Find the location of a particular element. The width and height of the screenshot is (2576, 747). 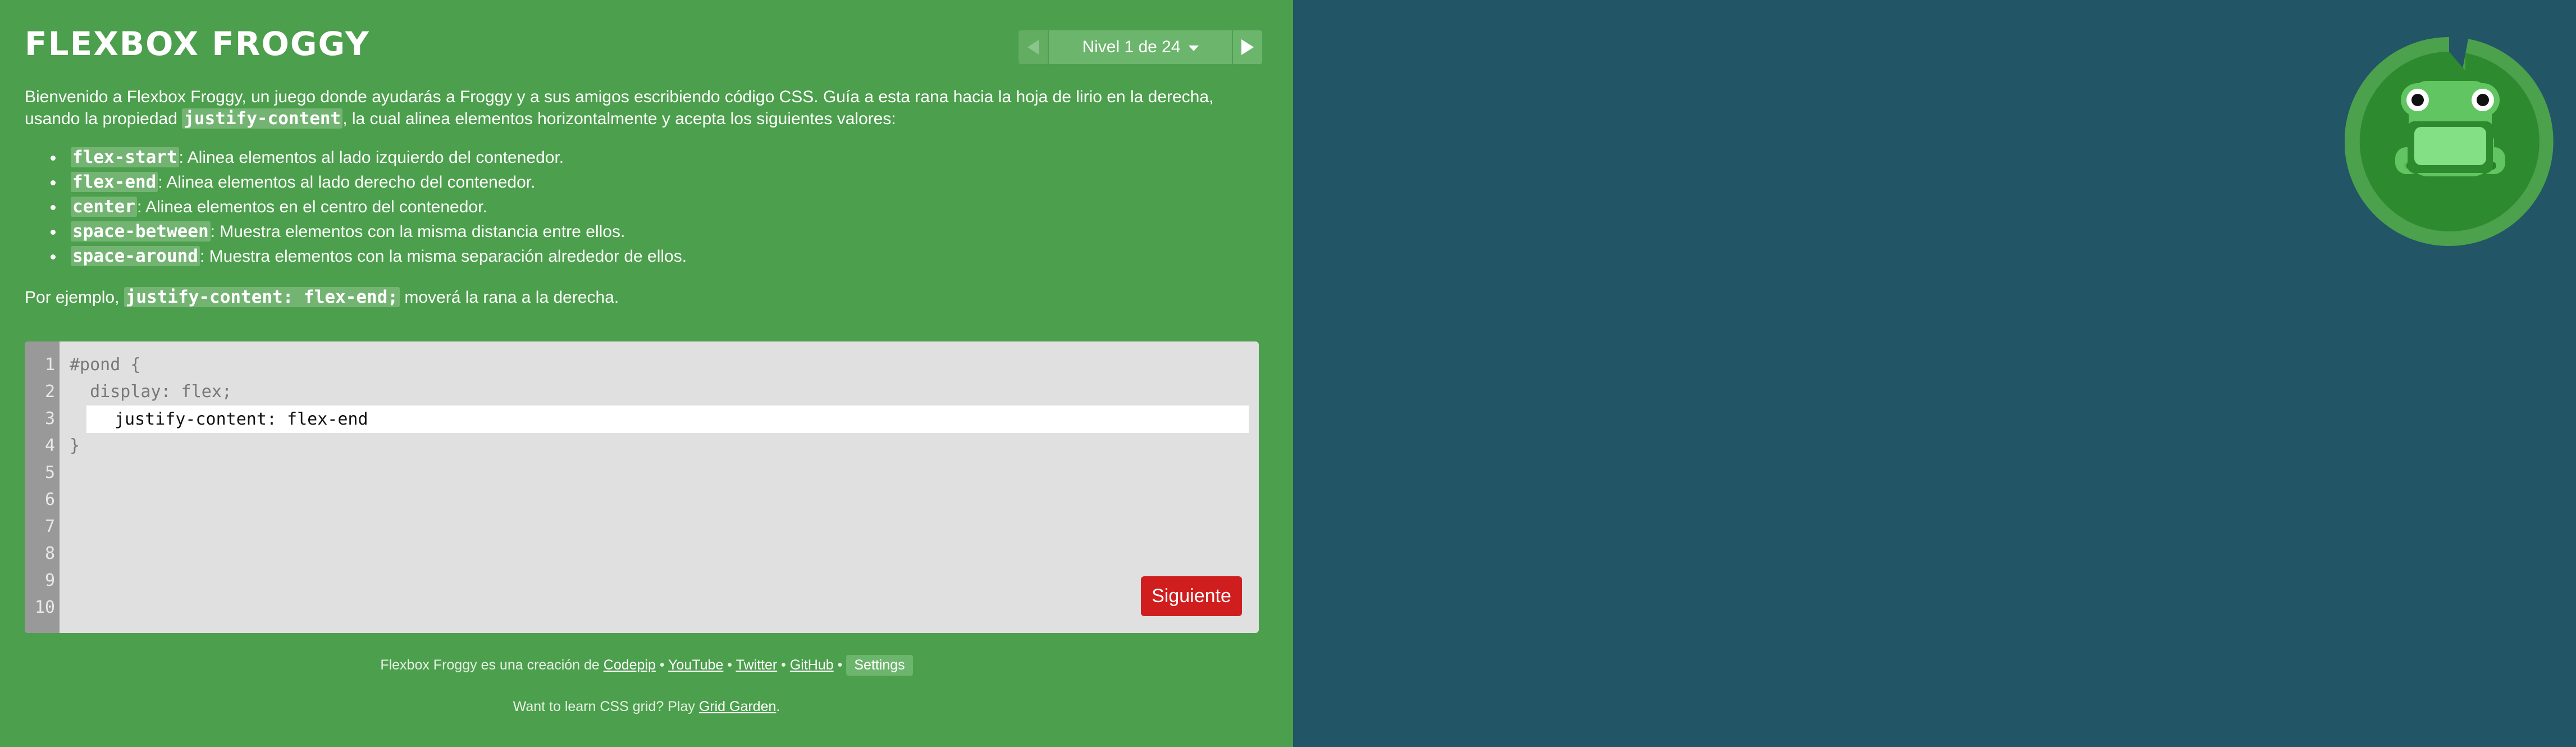

line-number: 2 is located at coordinates (49, 392).